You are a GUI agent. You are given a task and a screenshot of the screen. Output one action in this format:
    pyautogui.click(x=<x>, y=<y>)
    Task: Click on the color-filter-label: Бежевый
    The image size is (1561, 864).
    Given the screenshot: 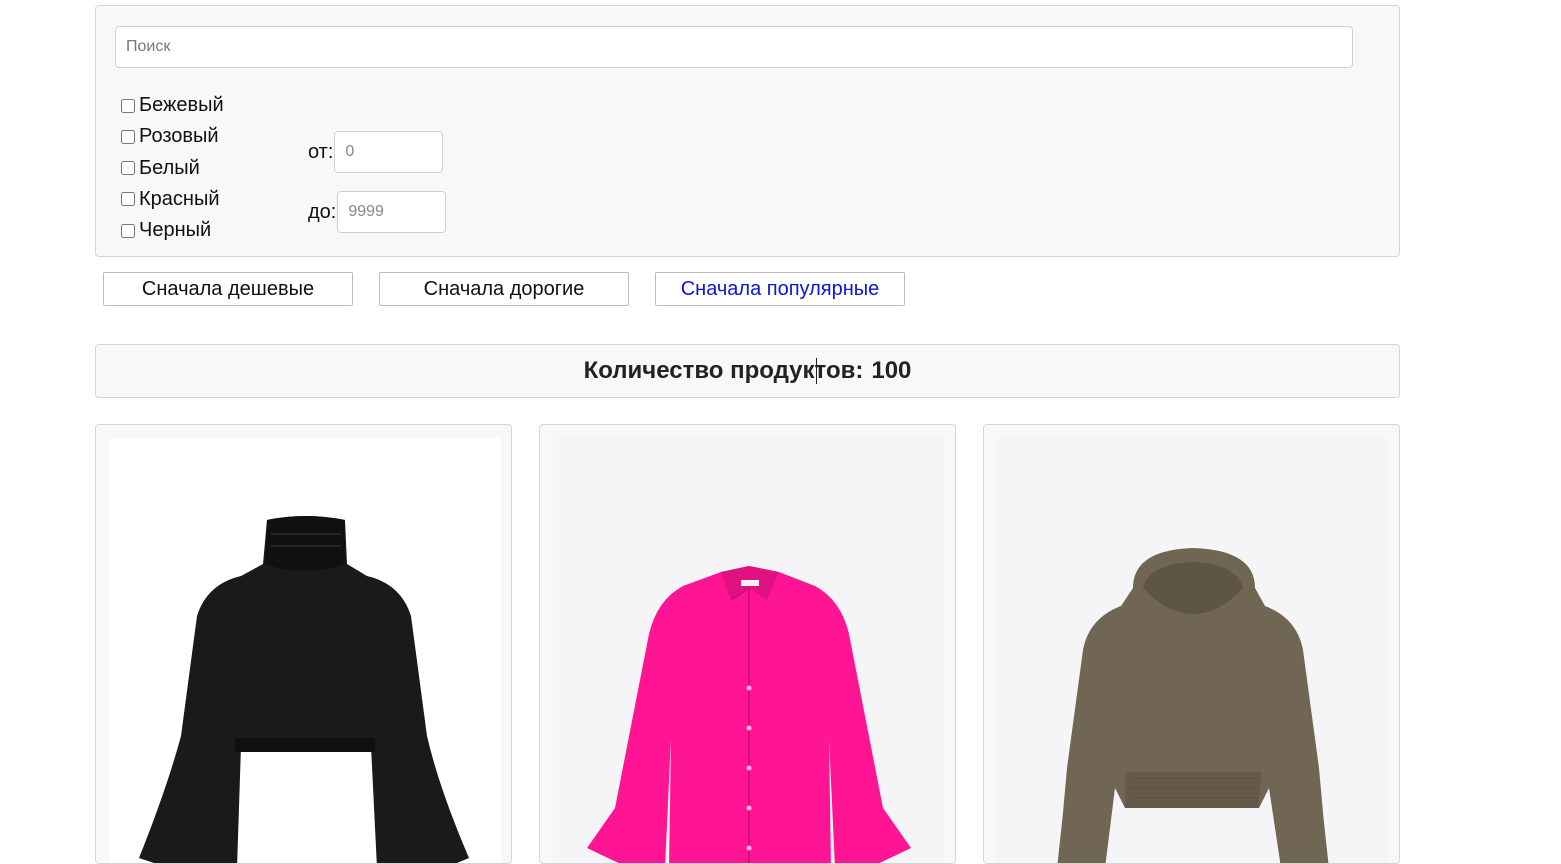 What is the action you would take?
    pyautogui.click(x=181, y=105)
    